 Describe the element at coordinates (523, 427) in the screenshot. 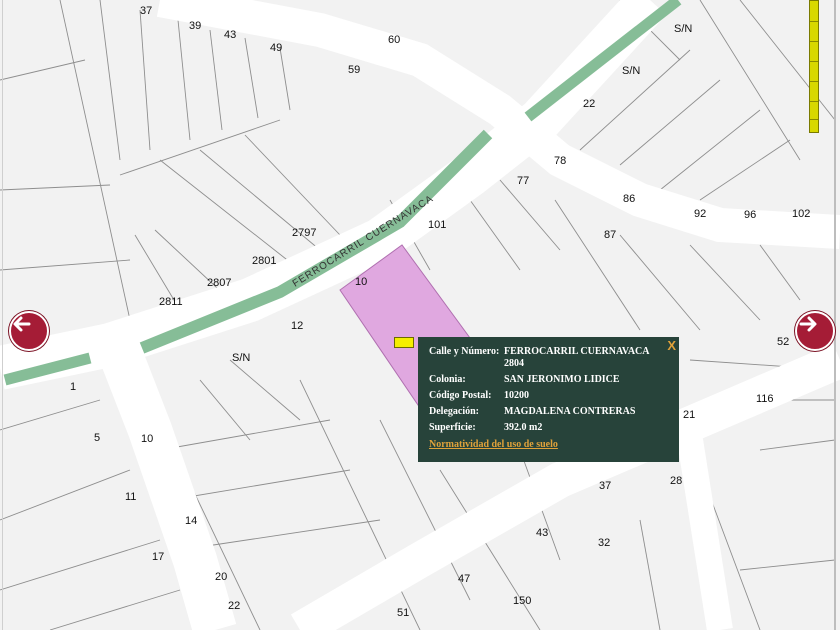

I see `info-value: 392.0 m2` at that location.